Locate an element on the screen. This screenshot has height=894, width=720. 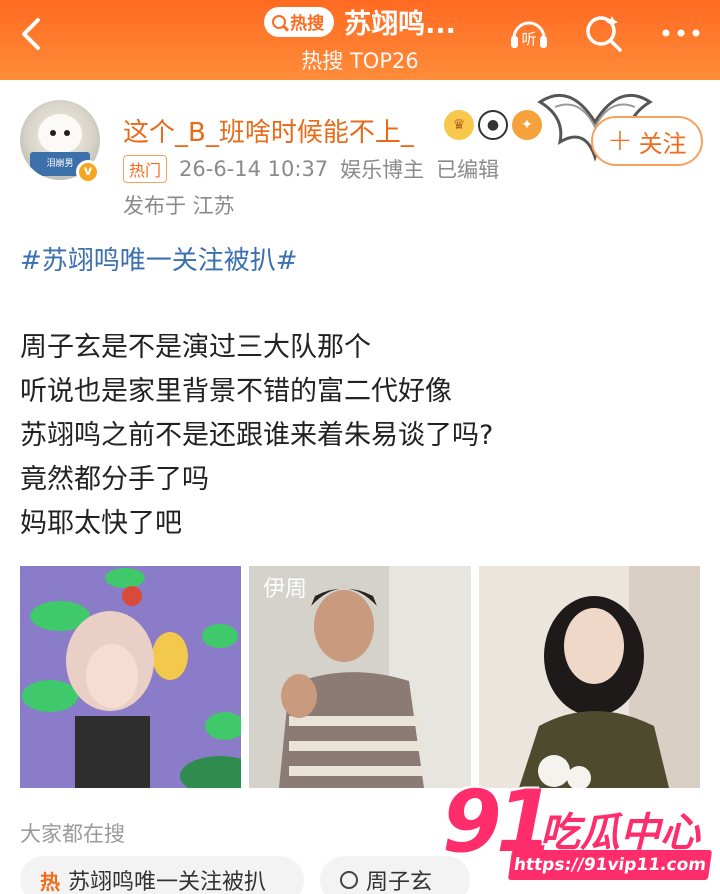
user-badges: ♛ ● ✦ is located at coordinates (493, 125).